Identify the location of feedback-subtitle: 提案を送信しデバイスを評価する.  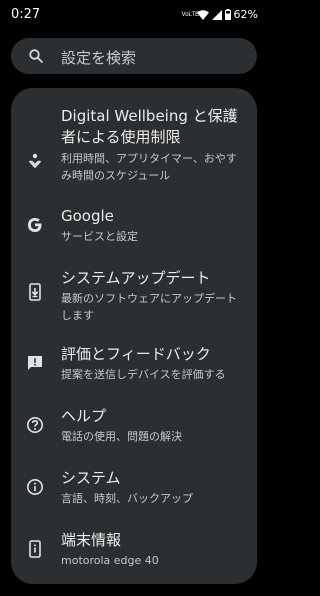
(143, 374).